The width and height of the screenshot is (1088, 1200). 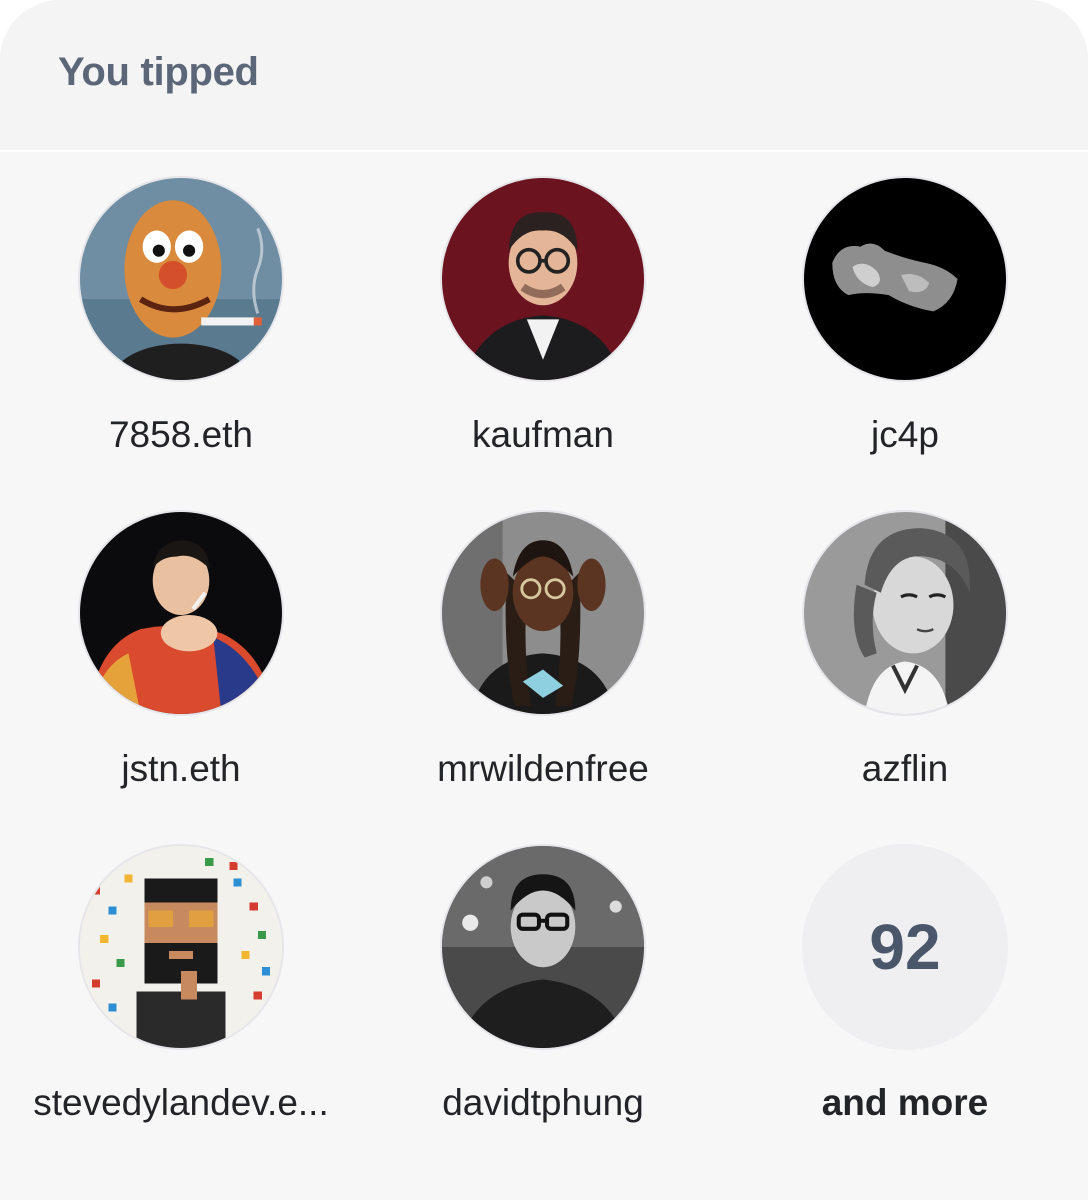 What do you see at coordinates (181, 435) in the screenshot?
I see `user-name: 7858.eth` at bounding box center [181, 435].